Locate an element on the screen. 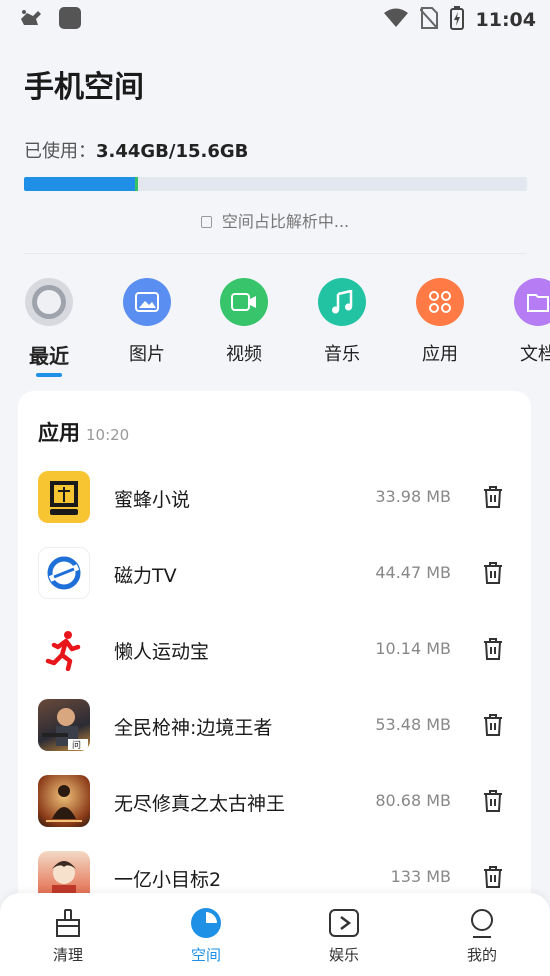  nav-entertainment: 娱乐 is located at coordinates (344, 936).